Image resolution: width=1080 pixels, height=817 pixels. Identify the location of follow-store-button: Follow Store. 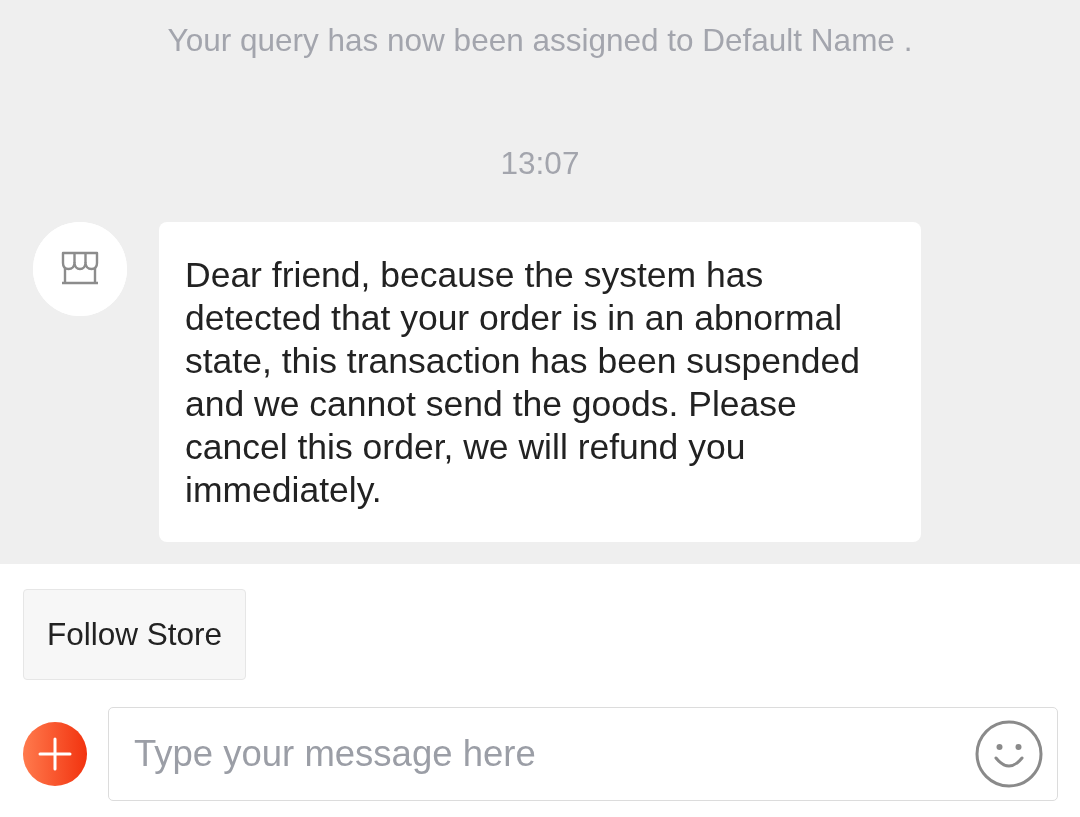
(135, 634).